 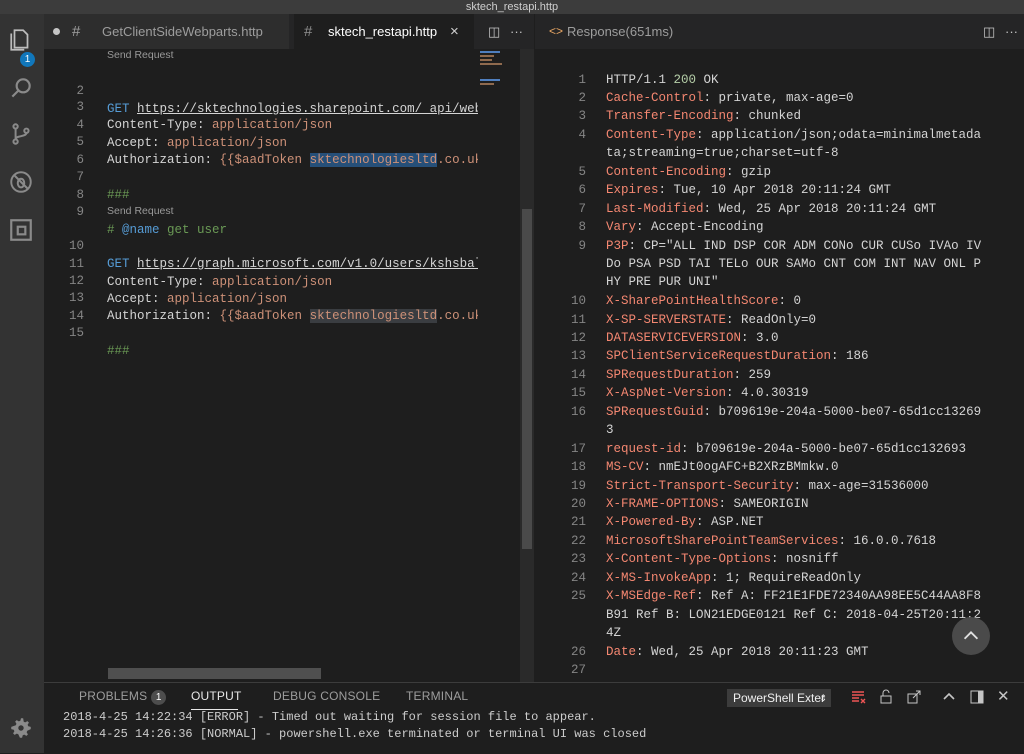 What do you see at coordinates (21, 40) in the screenshot?
I see `explorer-icon` at bounding box center [21, 40].